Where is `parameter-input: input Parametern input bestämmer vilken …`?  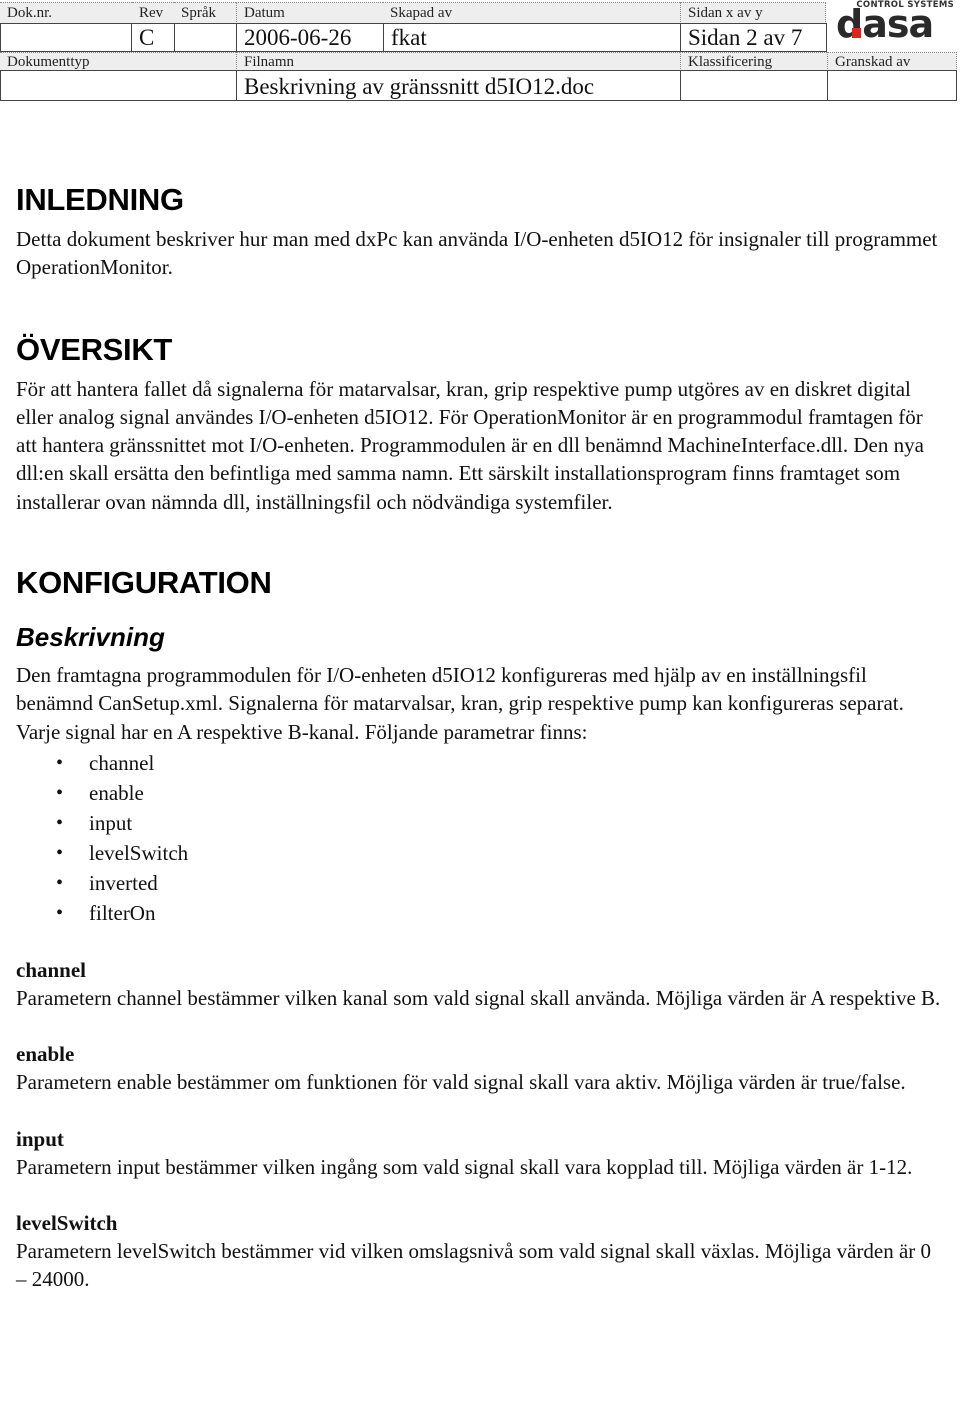
parameter-input: input Parametern input bestämmer vilken … is located at coordinates (481, 1153).